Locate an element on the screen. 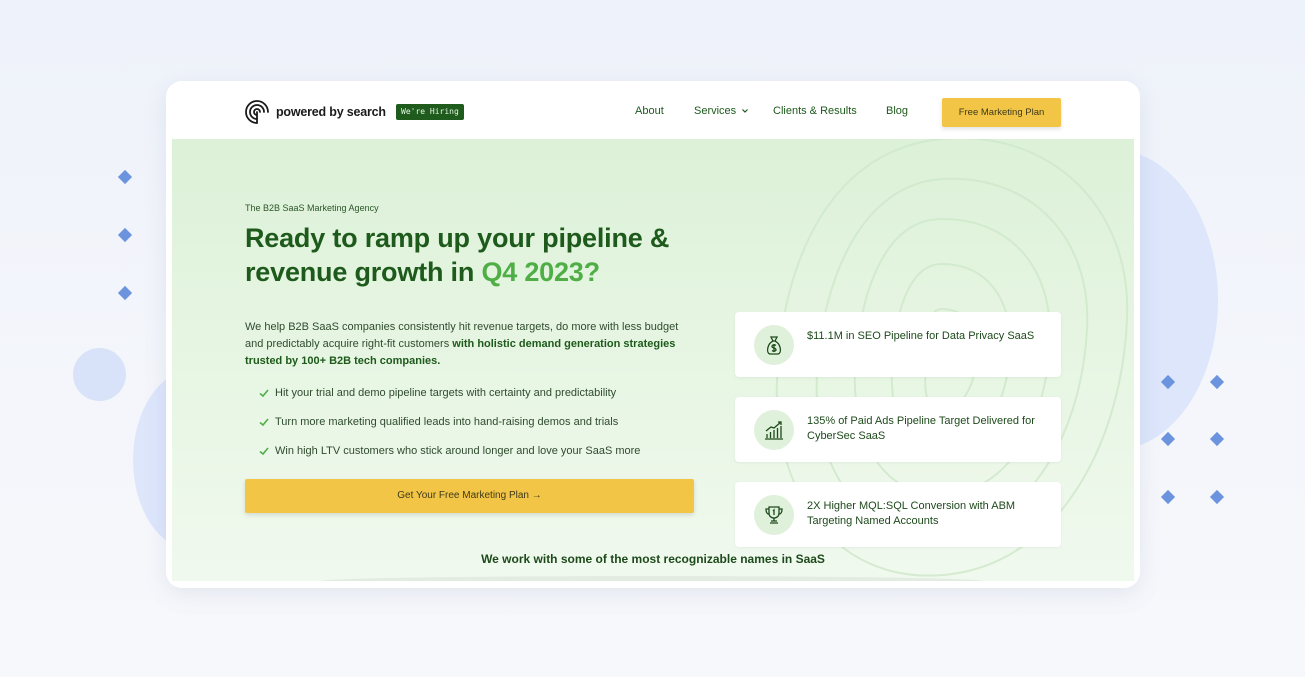  fingerprint-logo-icon is located at coordinates (257, 112).